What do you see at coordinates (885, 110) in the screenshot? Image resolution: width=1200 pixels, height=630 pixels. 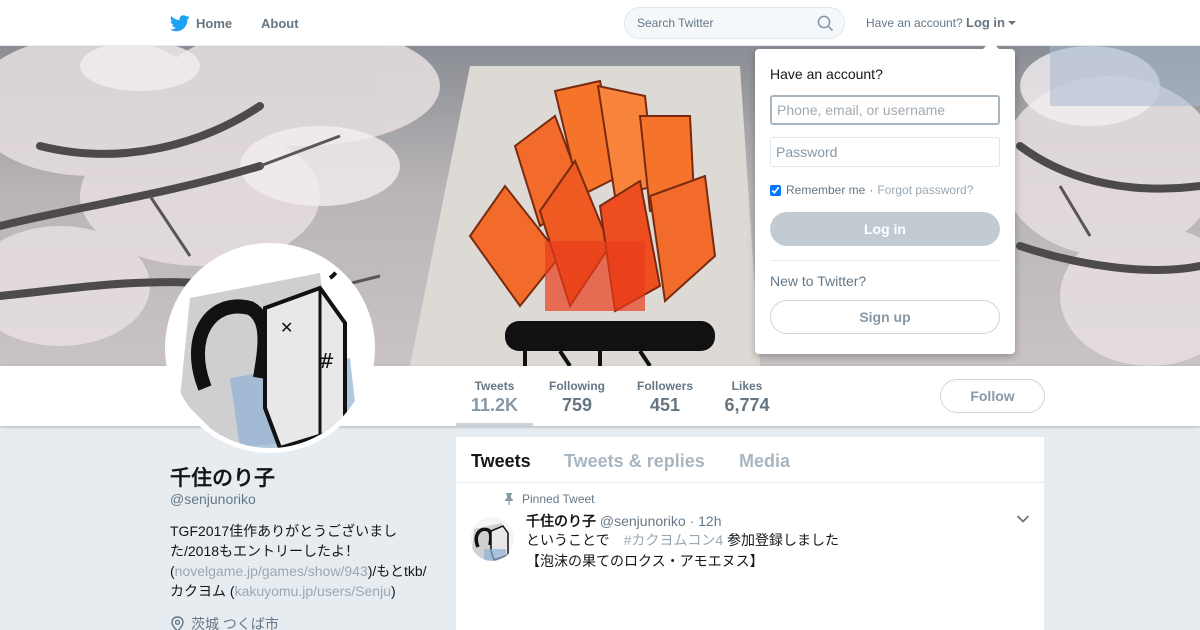 I see `username-input` at bounding box center [885, 110].